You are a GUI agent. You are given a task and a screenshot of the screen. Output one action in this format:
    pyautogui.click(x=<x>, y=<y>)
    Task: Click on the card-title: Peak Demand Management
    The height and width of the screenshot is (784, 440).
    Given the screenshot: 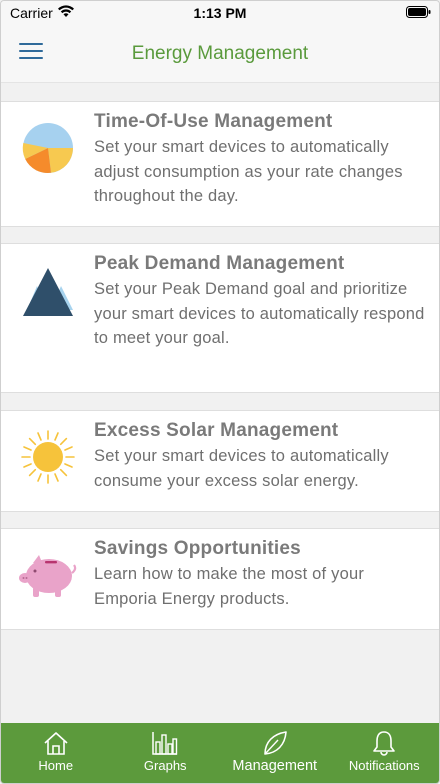 What is the action you would take?
    pyautogui.click(x=219, y=263)
    